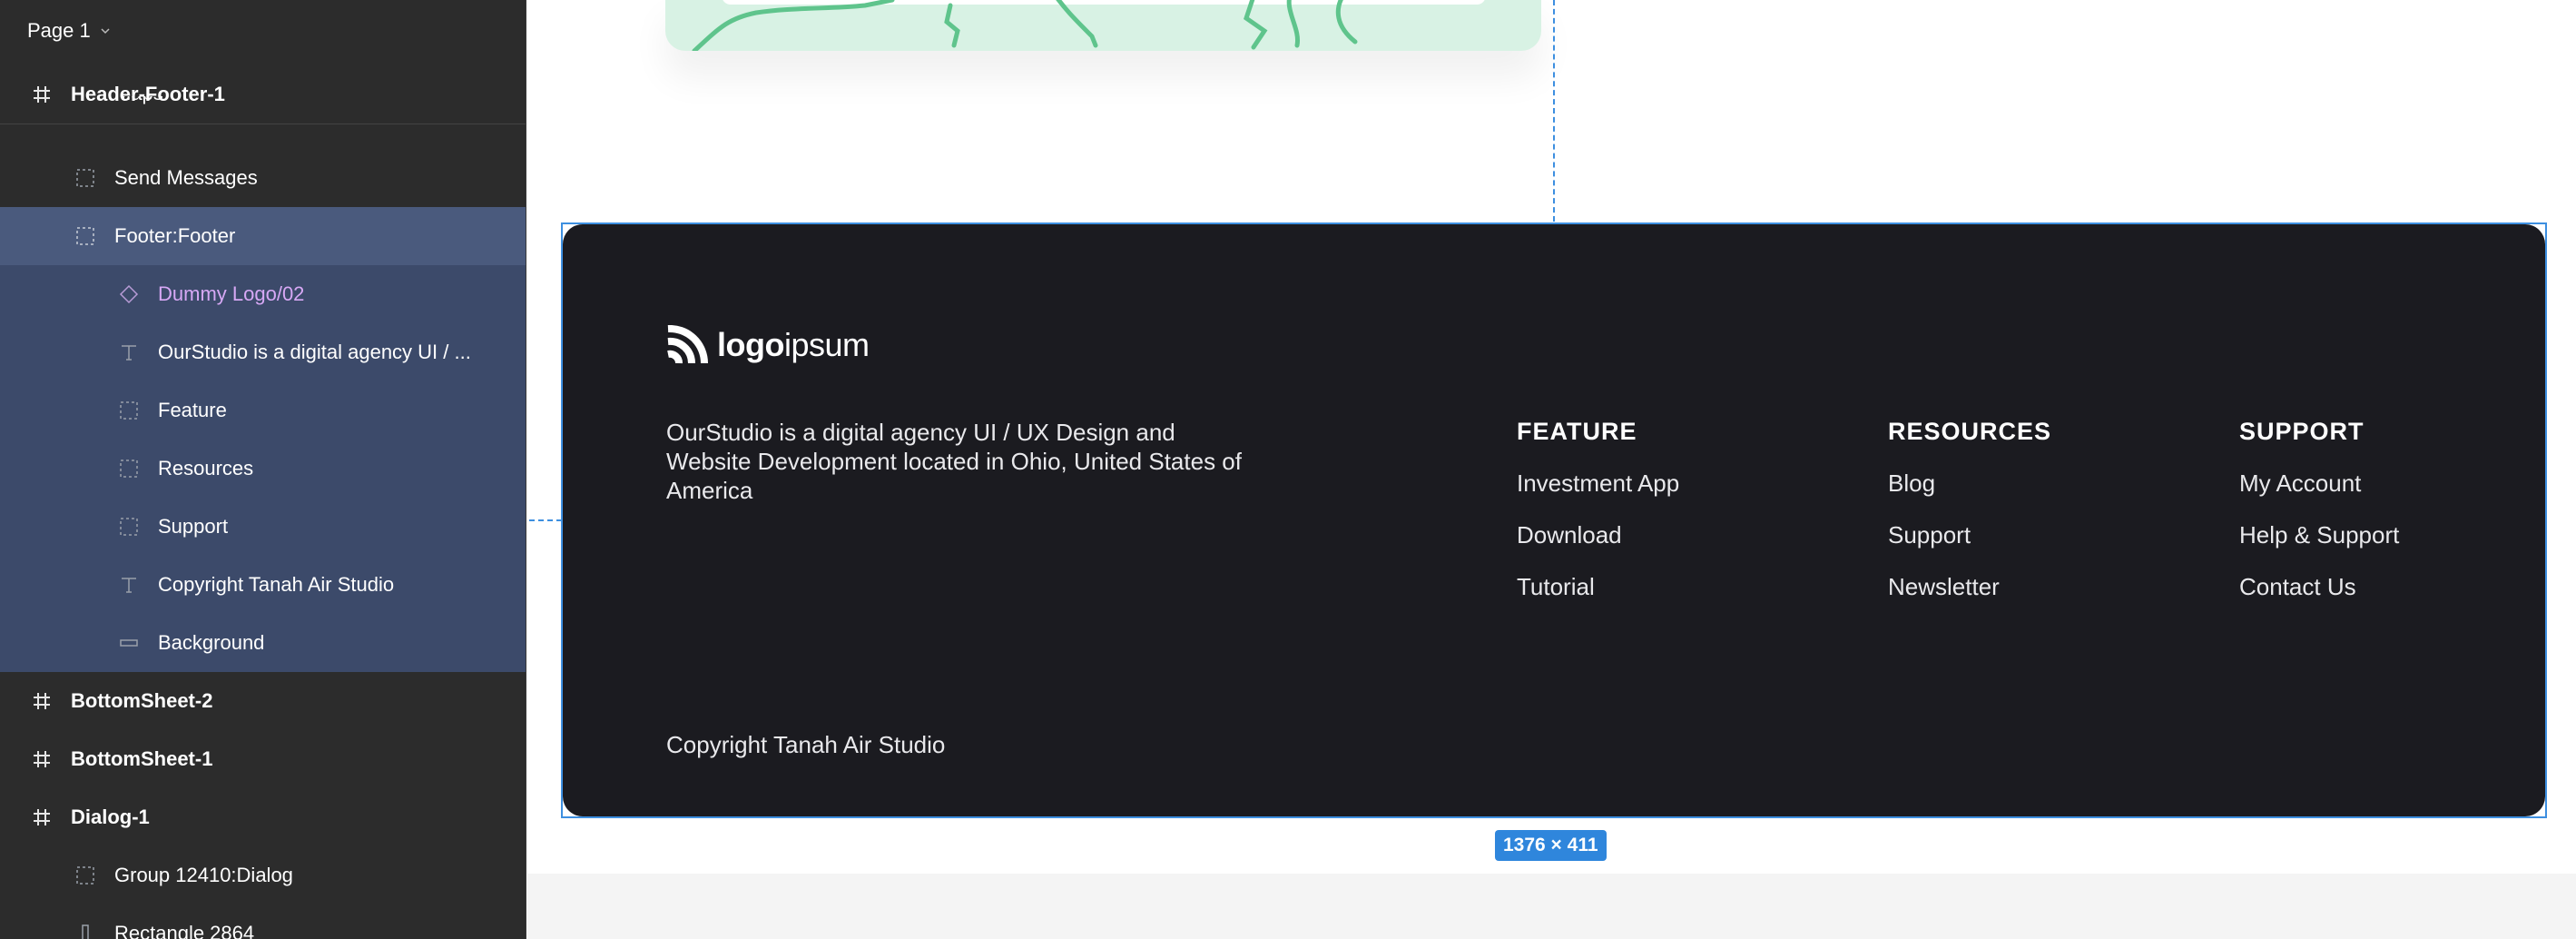  I want to click on layer-label: Feature, so click(192, 410).